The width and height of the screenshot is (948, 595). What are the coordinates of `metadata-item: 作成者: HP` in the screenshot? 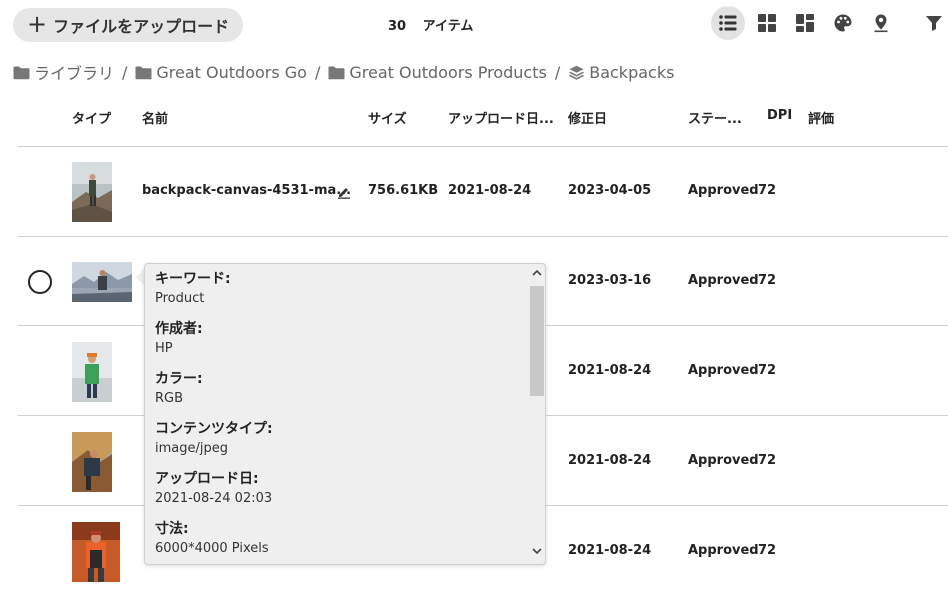 It's located at (340, 344).